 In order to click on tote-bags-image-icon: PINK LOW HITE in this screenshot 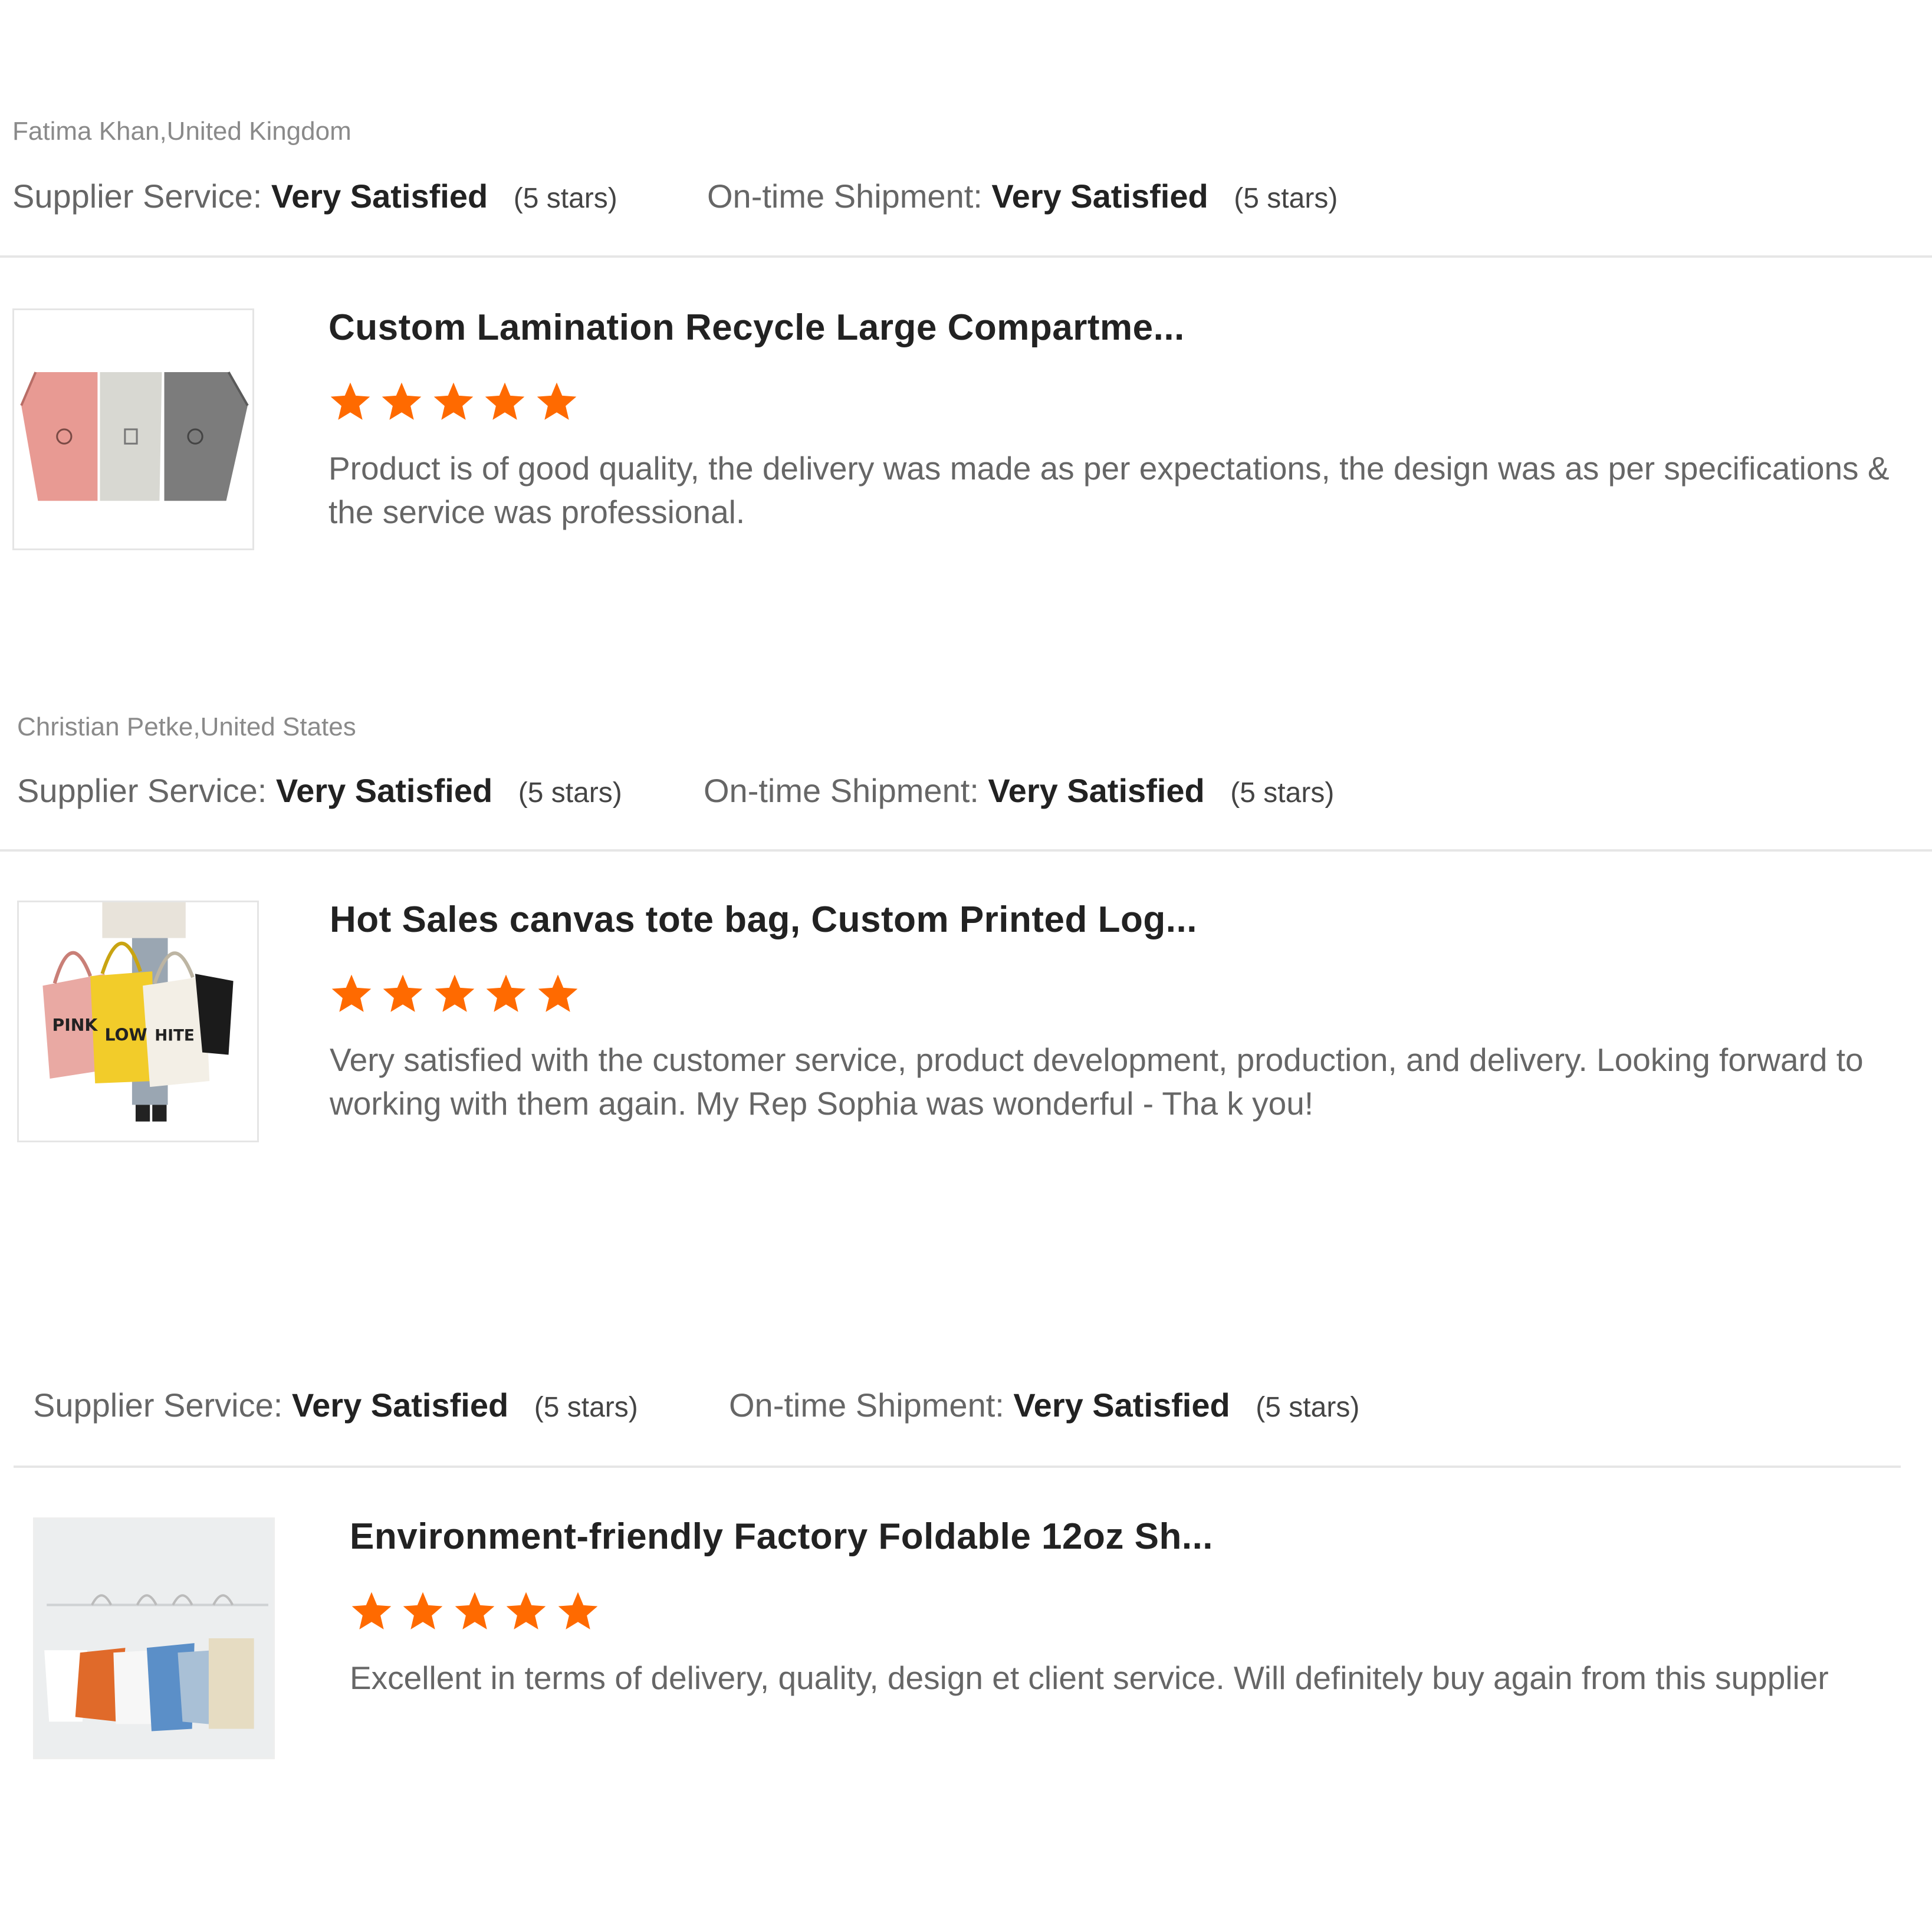, I will do `click(138, 1022)`.